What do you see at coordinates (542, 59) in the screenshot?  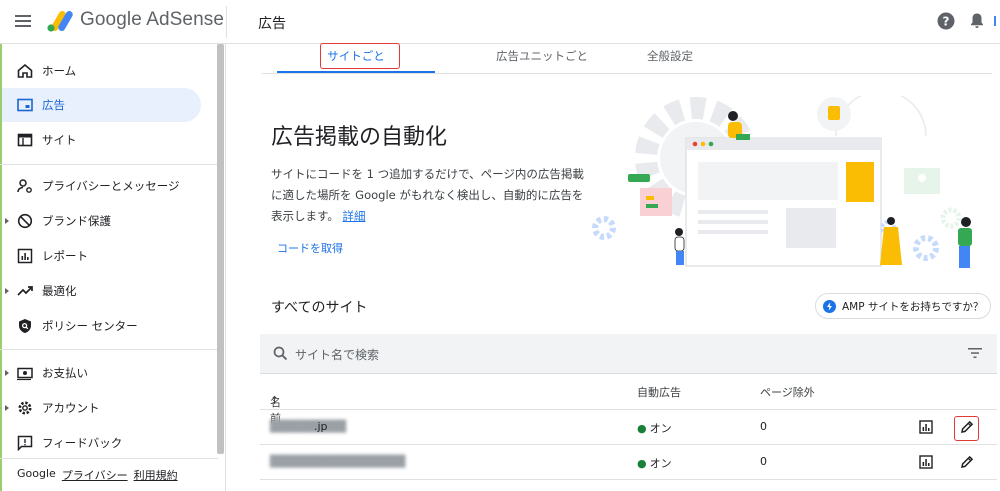 I see `tab-by-ad-unit: 広告ユニットごと` at bounding box center [542, 59].